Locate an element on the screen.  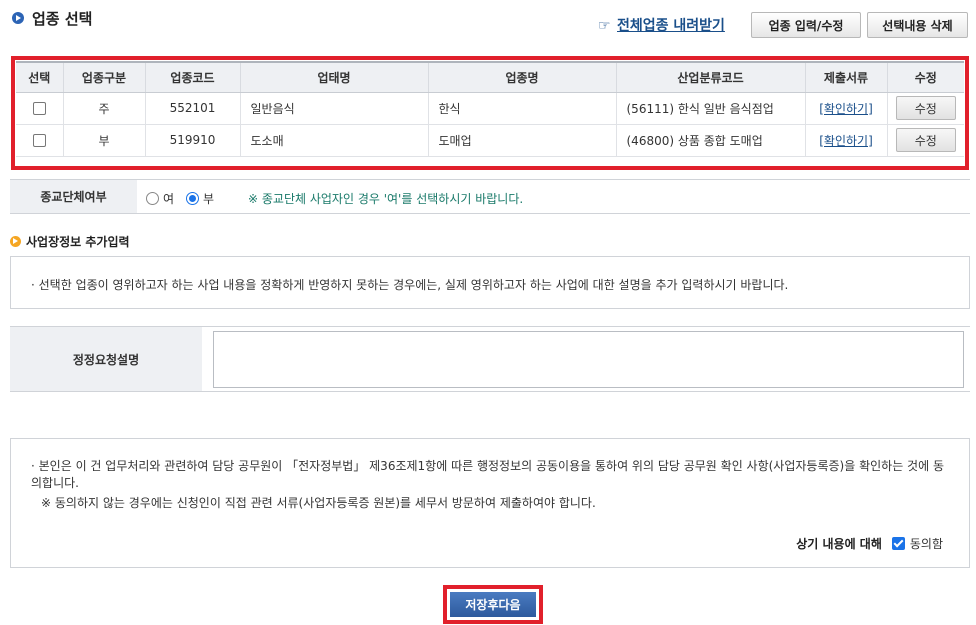
row-industry: 한식 is located at coordinates (521, 108).